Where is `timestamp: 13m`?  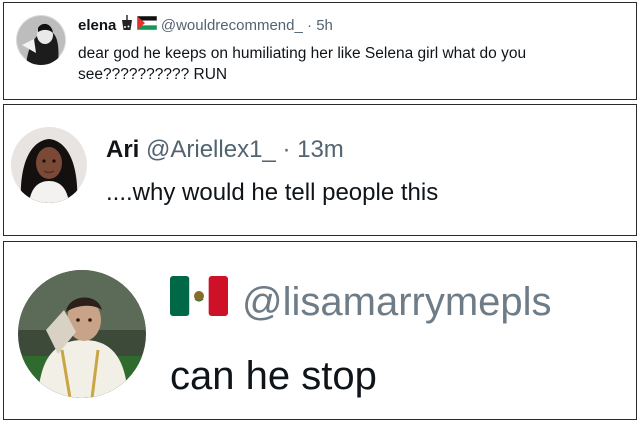 timestamp: 13m is located at coordinates (320, 149).